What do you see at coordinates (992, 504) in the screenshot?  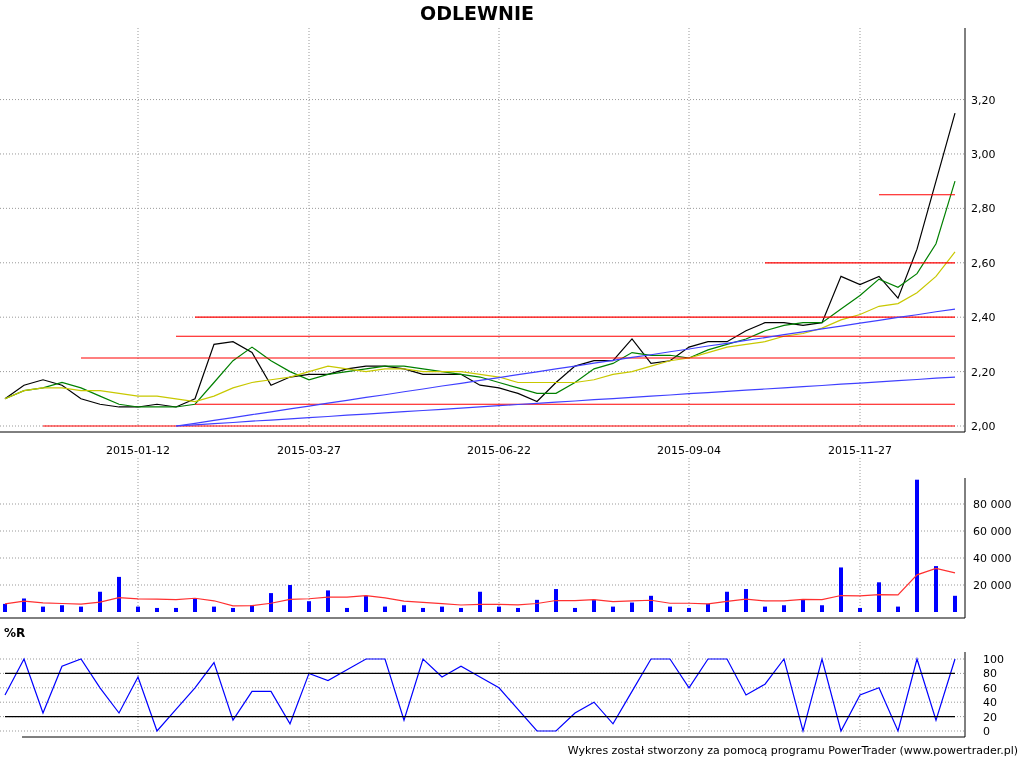 I see `axis-label: 80 000` at bounding box center [992, 504].